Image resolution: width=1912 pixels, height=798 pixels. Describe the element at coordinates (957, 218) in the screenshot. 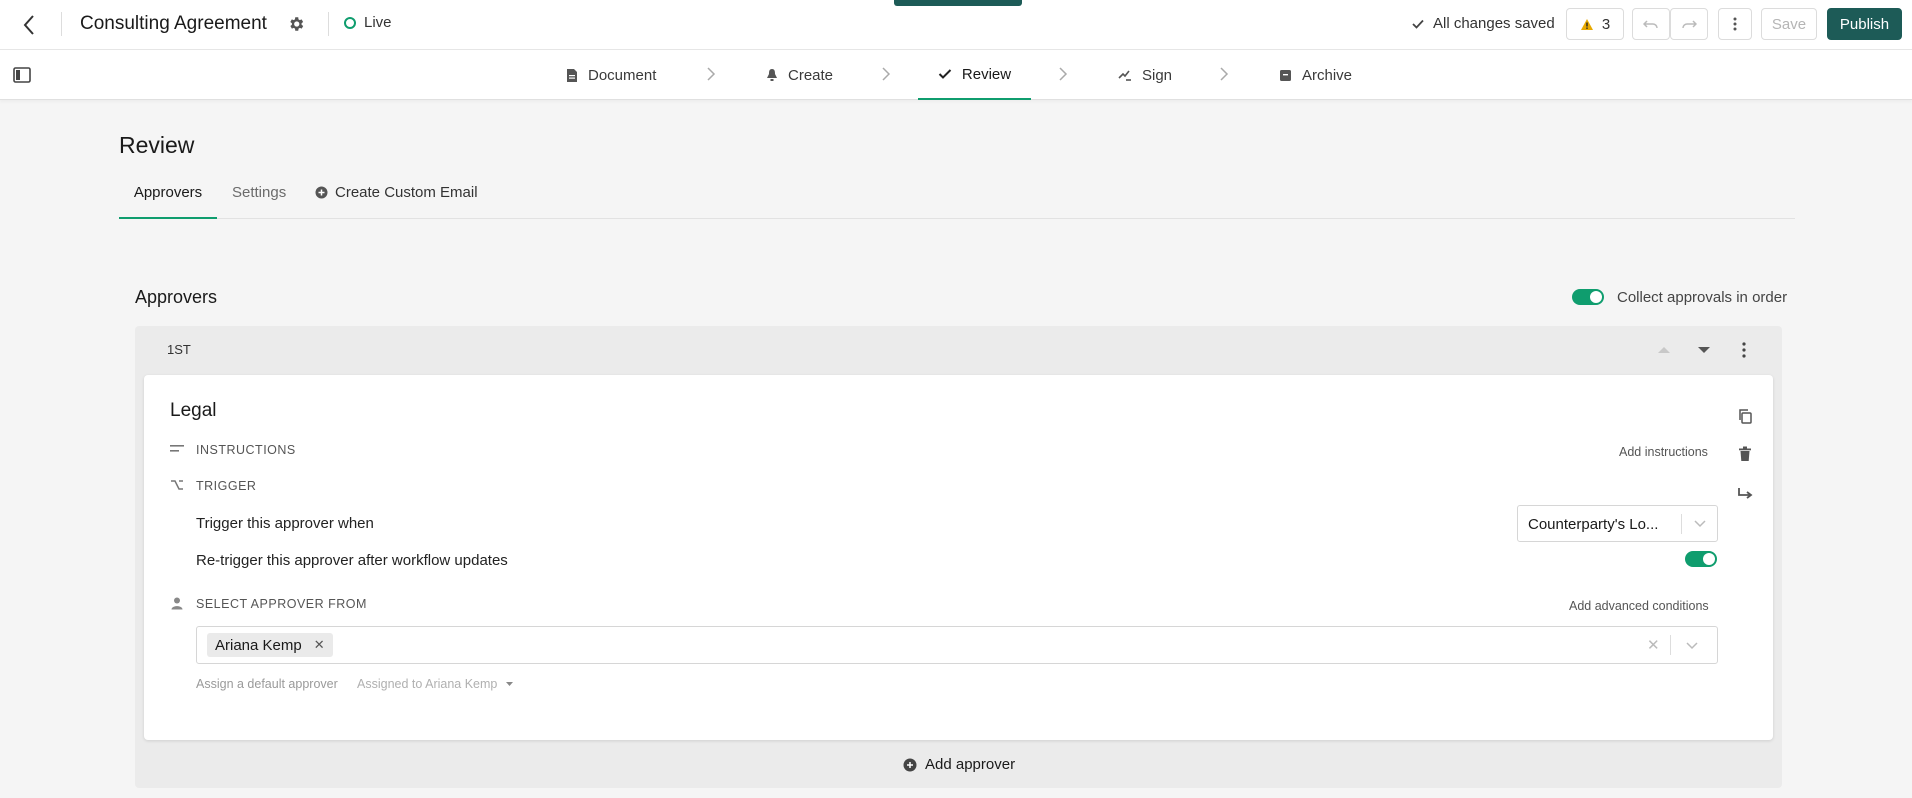

I see `tabs-underline` at that location.